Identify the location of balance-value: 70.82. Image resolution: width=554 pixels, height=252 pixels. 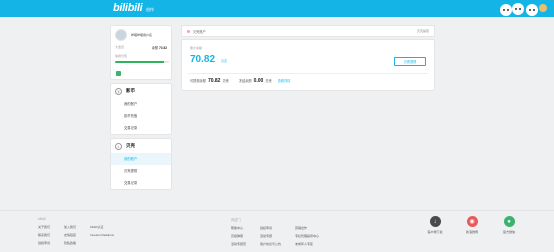
(203, 59).